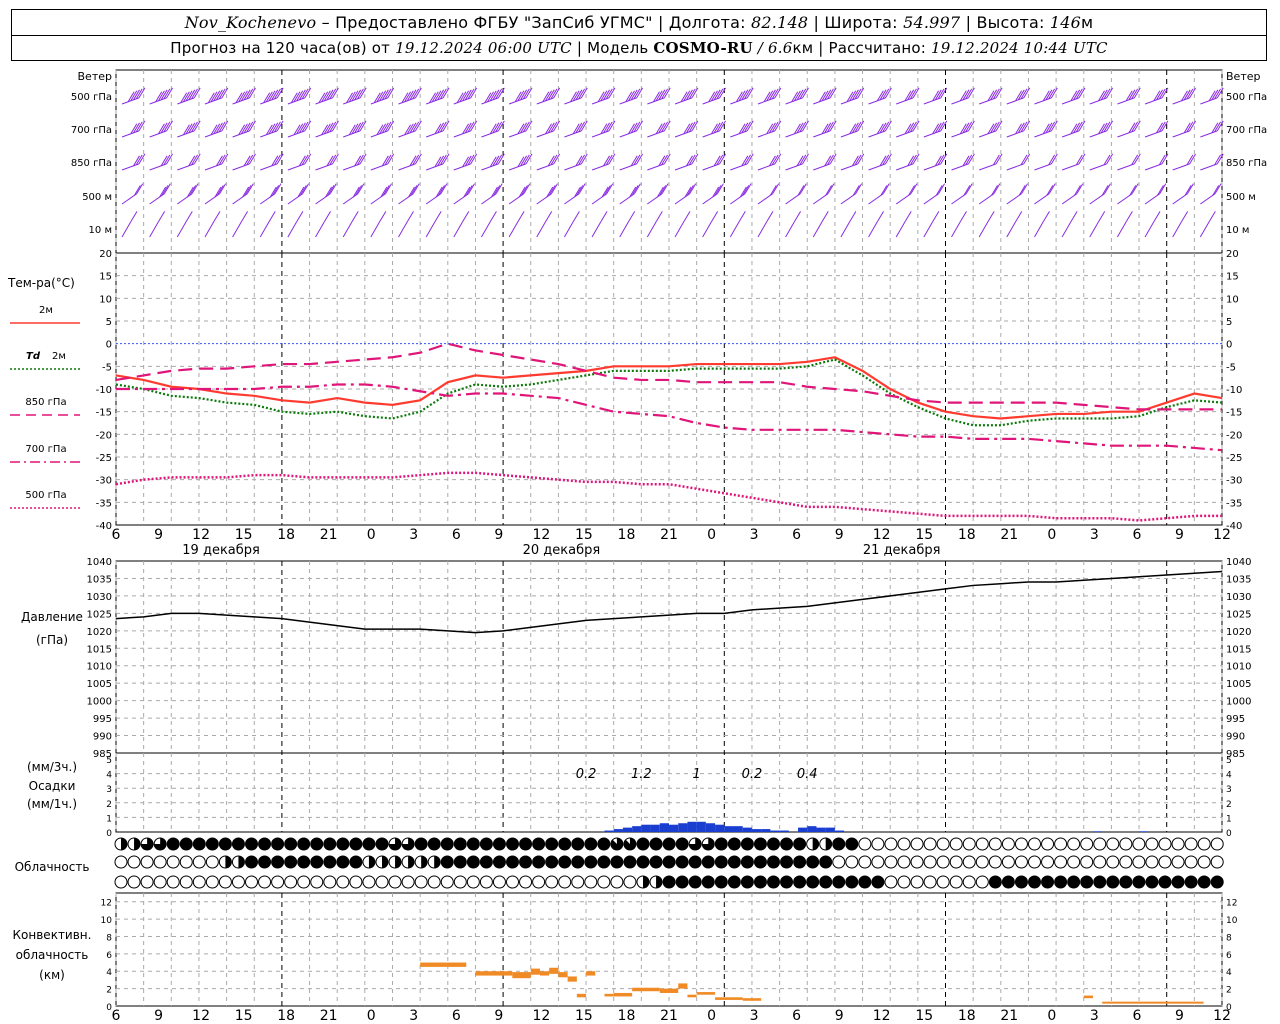  I want to click on precip-y-tick-right: 3, so click(1229, 790).